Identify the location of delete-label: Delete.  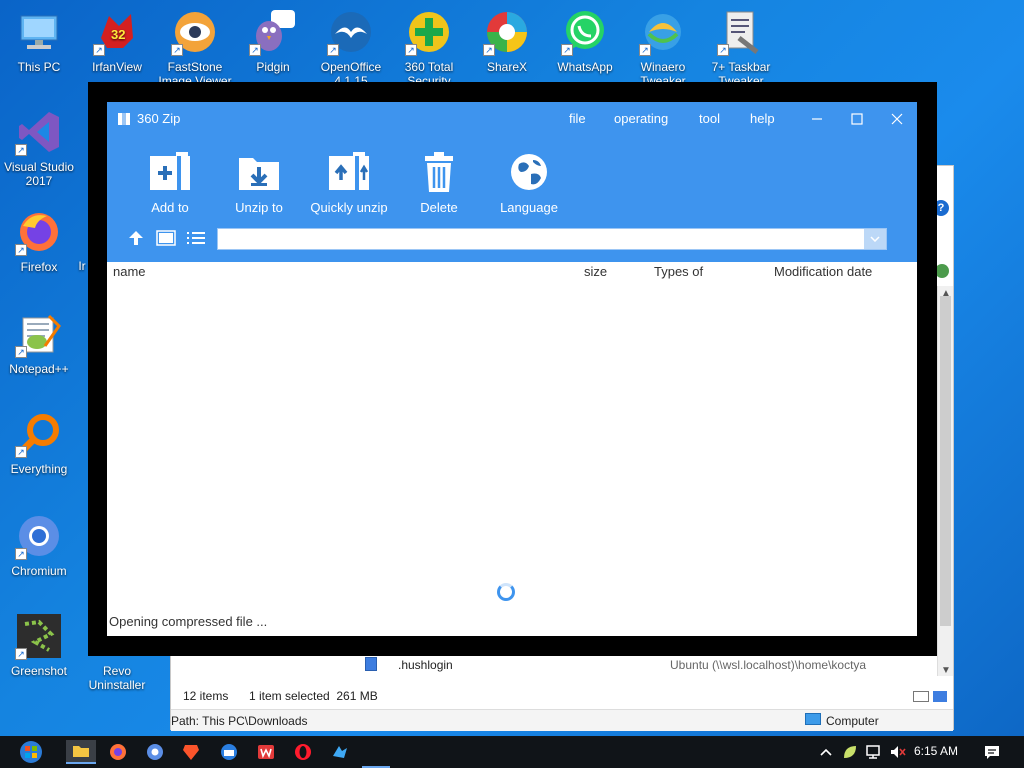
(439, 207).